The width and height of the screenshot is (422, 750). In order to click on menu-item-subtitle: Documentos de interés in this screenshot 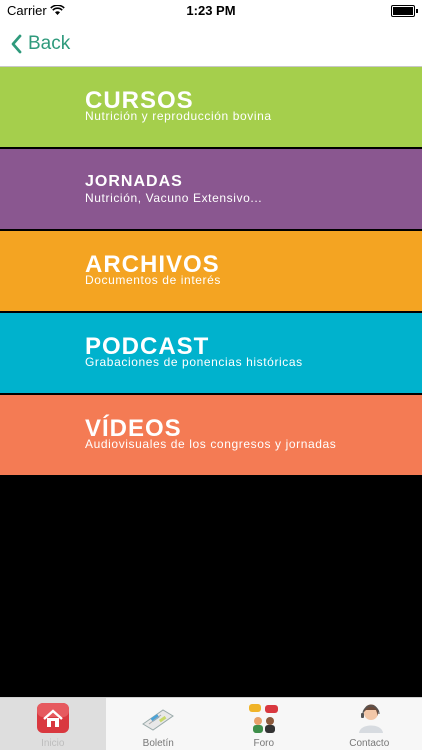, I will do `click(153, 280)`.